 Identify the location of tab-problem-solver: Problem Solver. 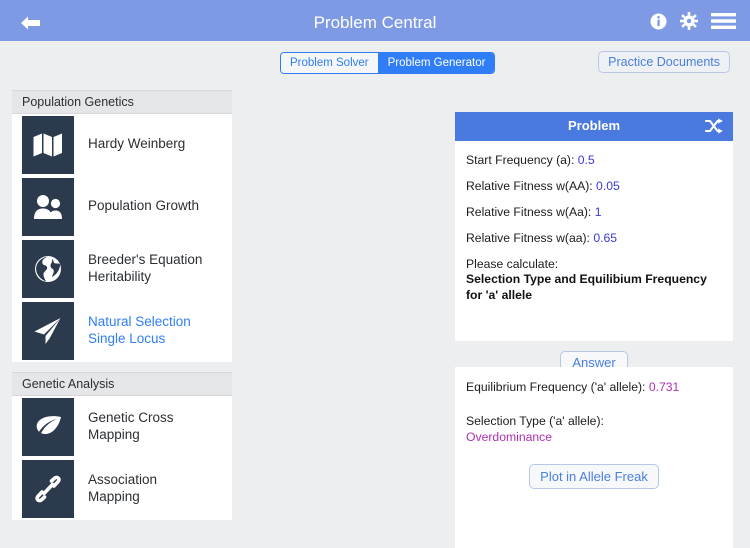
(329, 63).